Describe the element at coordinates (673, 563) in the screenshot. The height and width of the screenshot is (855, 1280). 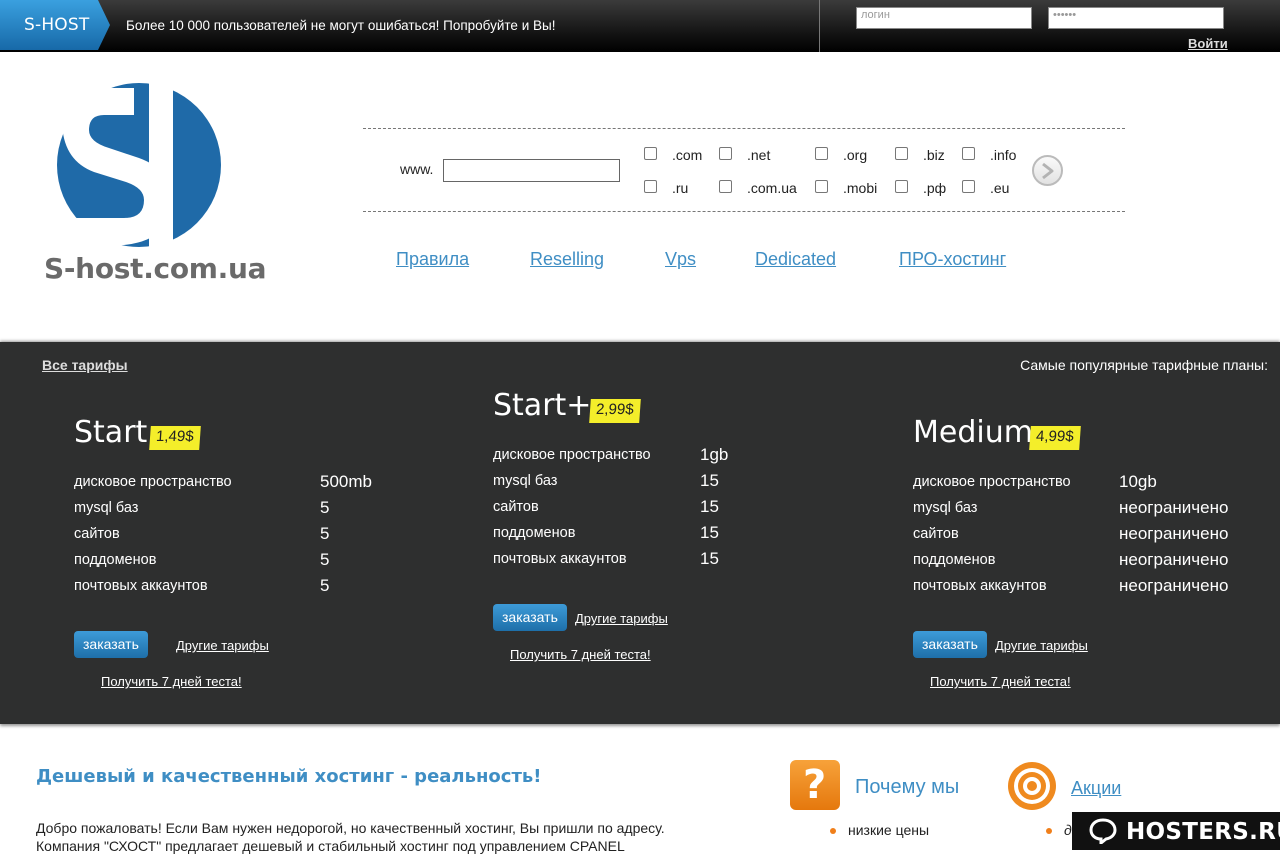
I see `spec-row: почтовых аккаунтов 15` at that location.